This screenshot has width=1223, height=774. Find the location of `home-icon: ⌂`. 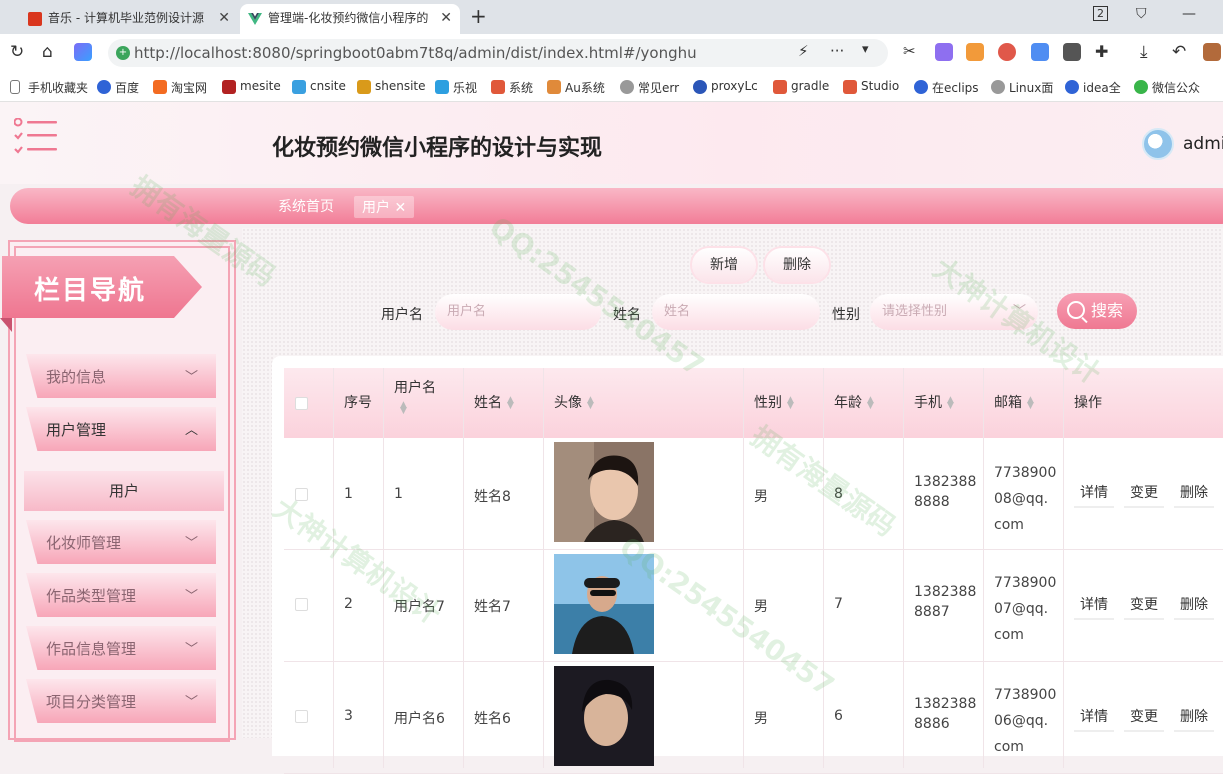

home-icon: ⌂ is located at coordinates (47, 52).